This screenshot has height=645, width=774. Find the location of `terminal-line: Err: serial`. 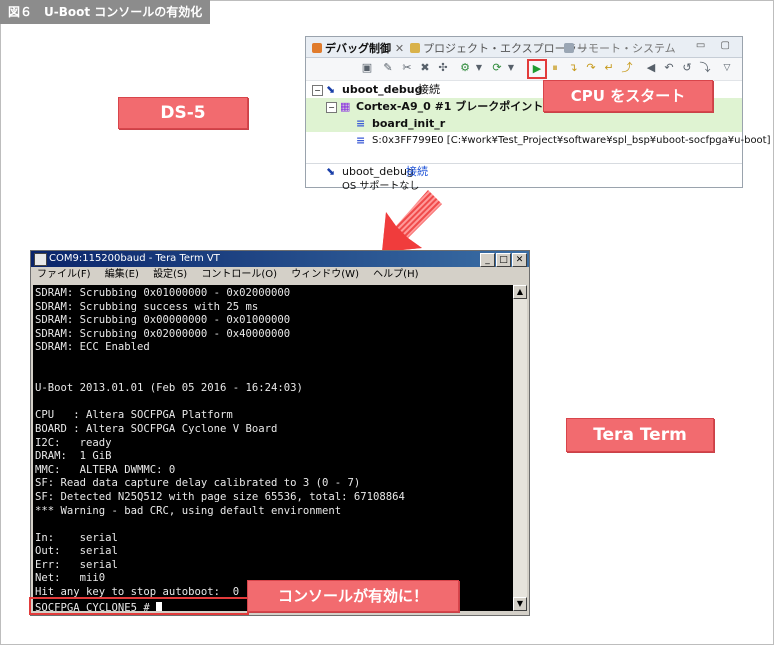

terminal-line: Err: serial is located at coordinates (76, 564).